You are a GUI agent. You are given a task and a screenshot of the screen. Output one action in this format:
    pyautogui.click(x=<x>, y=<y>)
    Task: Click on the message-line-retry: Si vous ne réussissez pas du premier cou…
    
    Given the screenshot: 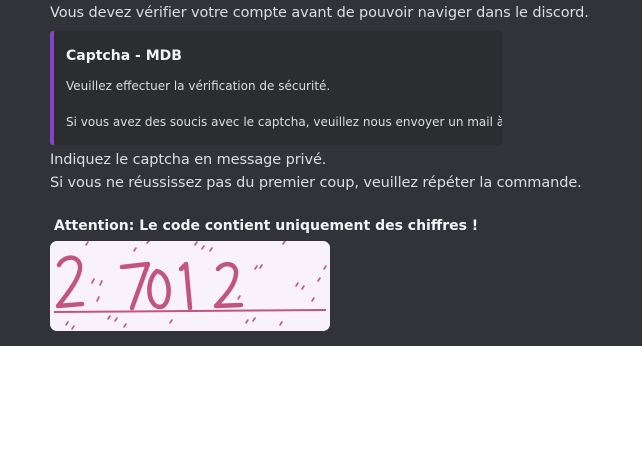 What is the action you would take?
    pyautogui.click(x=316, y=183)
    